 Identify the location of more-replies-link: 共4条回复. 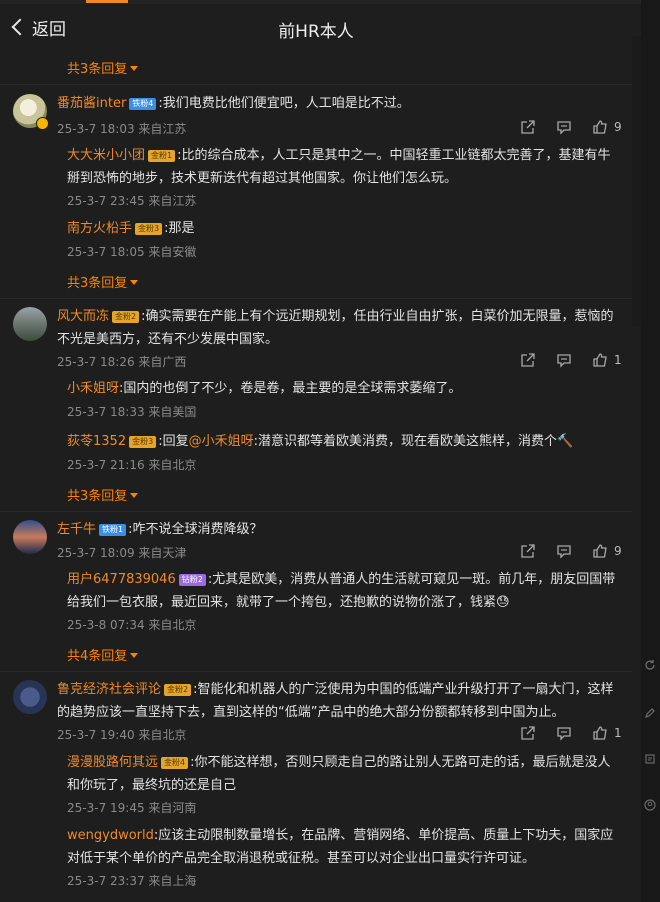
(103, 654).